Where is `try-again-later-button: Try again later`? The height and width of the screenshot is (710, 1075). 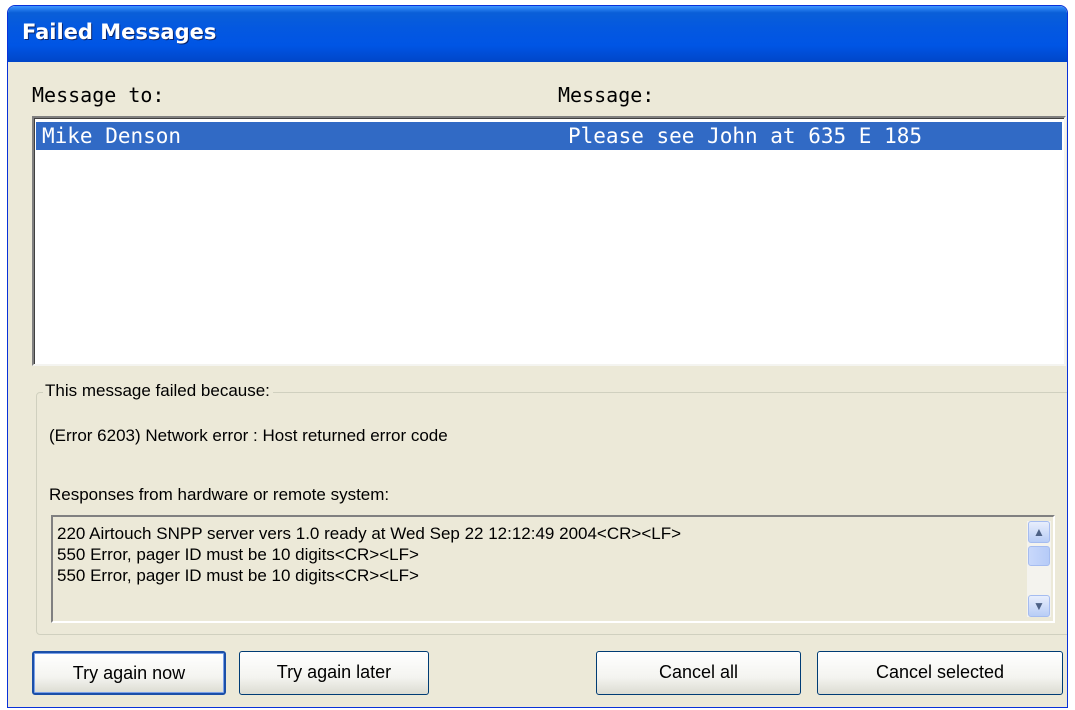 try-again-later-button: Try again later is located at coordinates (334, 673).